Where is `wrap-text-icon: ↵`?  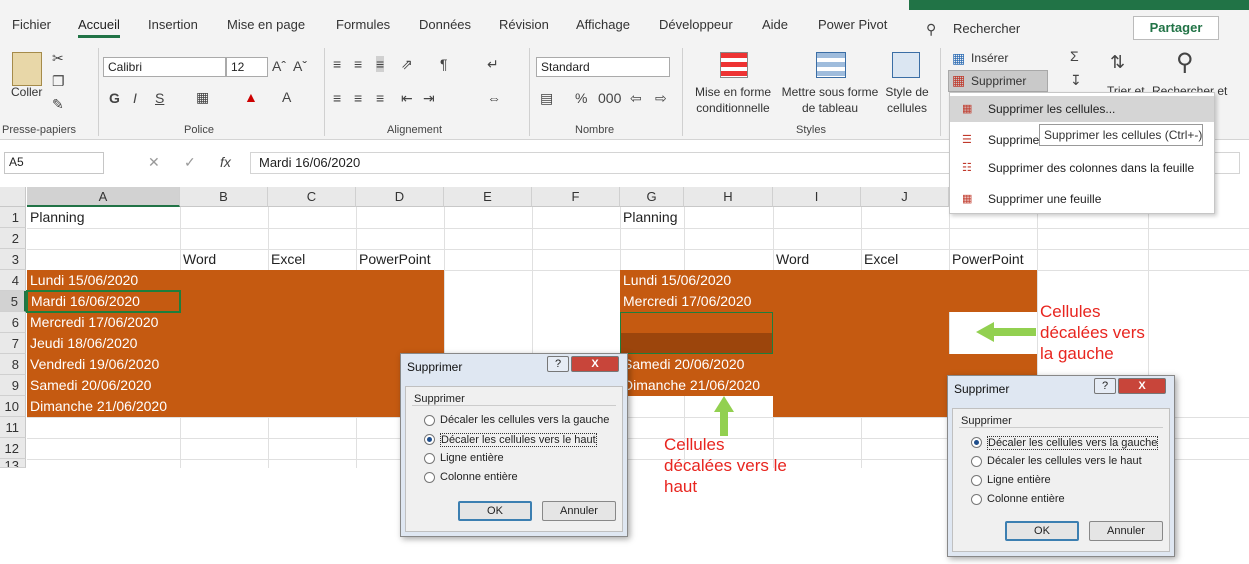 wrap-text-icon: ↵ is located at coordinates (493, 64).